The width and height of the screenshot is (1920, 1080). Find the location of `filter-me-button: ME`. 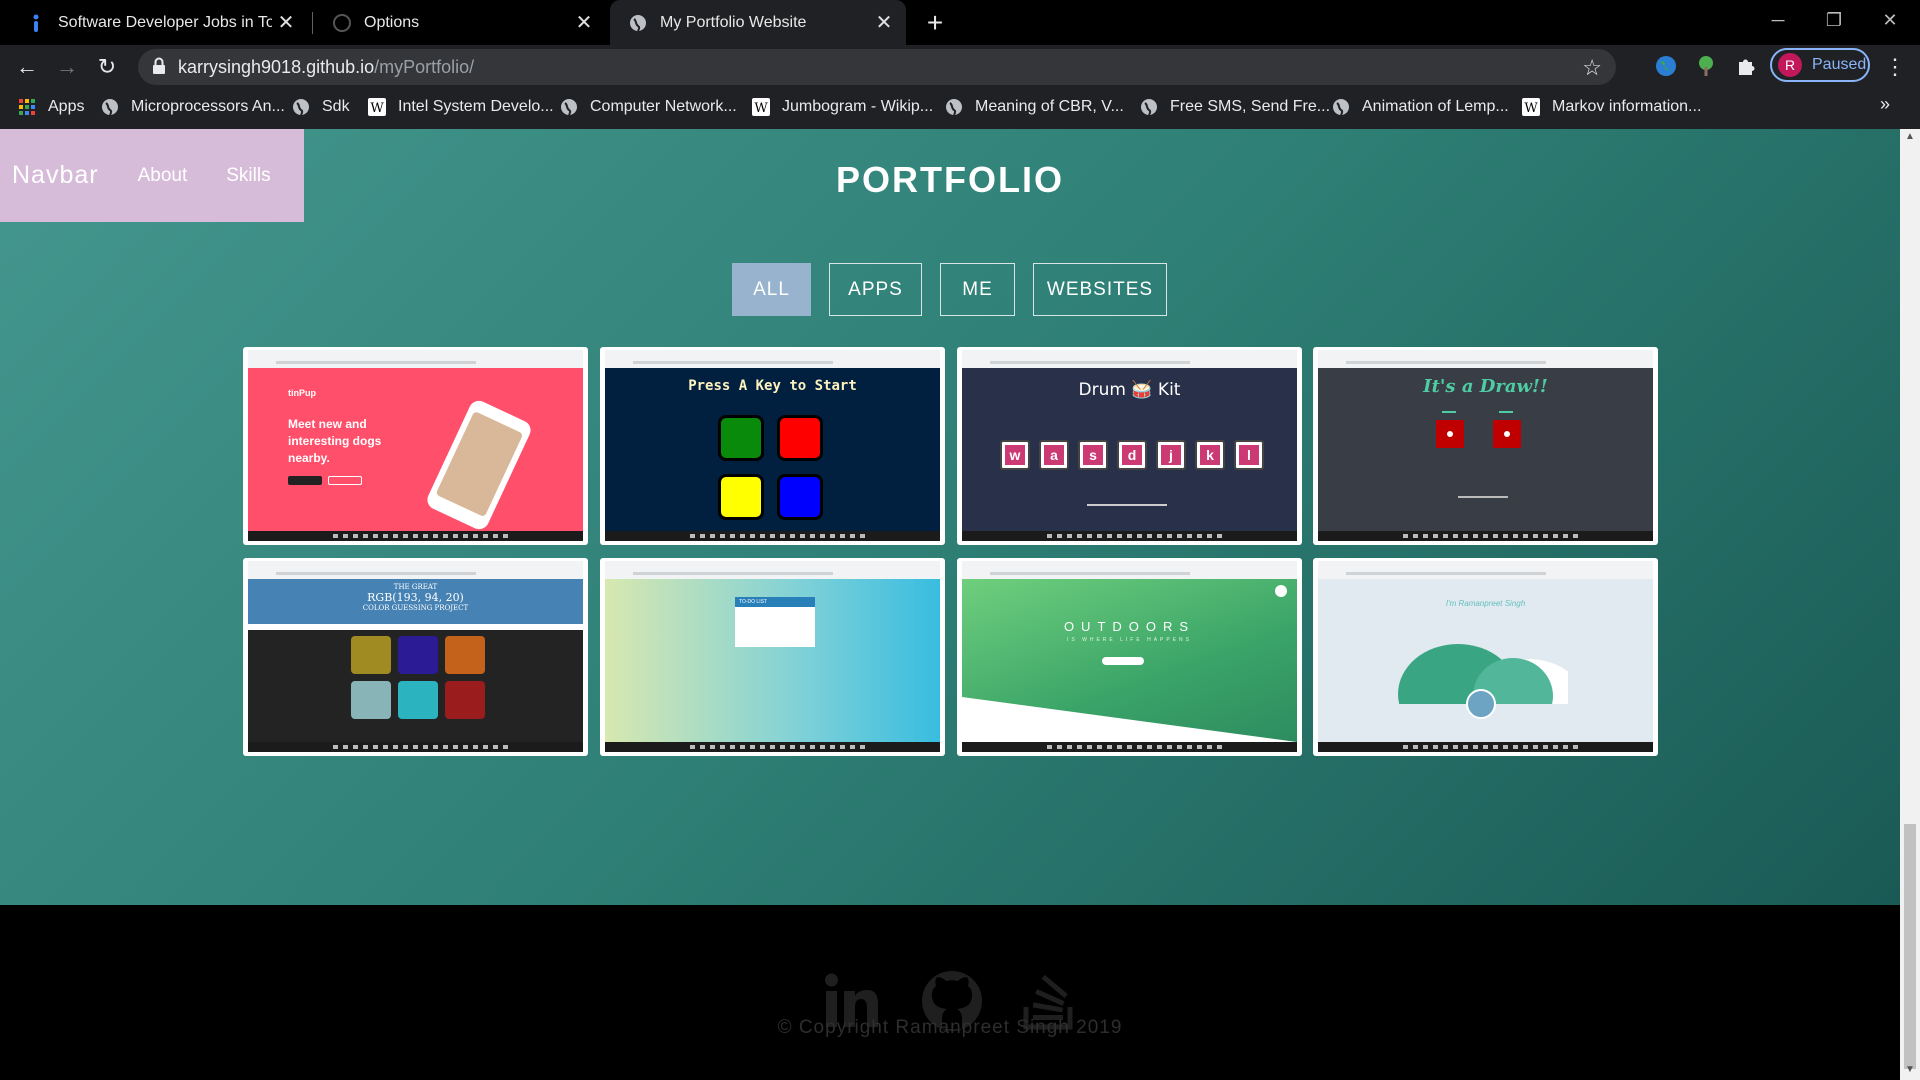

filter-me-button: ME is located at coordinates (977, 289).